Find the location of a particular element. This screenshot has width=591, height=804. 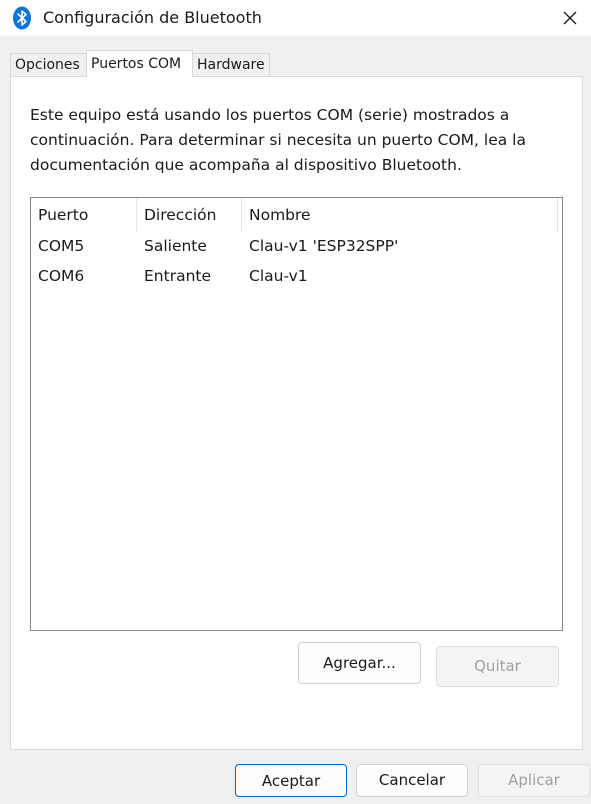

table-row: COM5 Saliente Clau-v1 'ESP32SPP' is located at coordinates (294, 246).